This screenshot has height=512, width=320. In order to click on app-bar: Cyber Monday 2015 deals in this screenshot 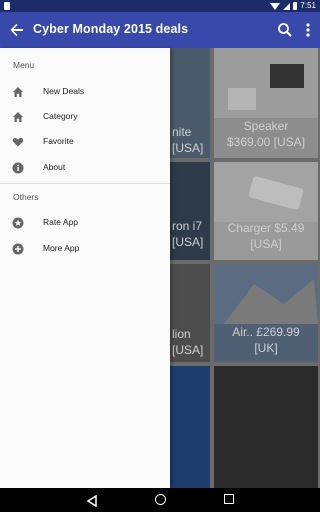, I will do `click(160, 30)`.